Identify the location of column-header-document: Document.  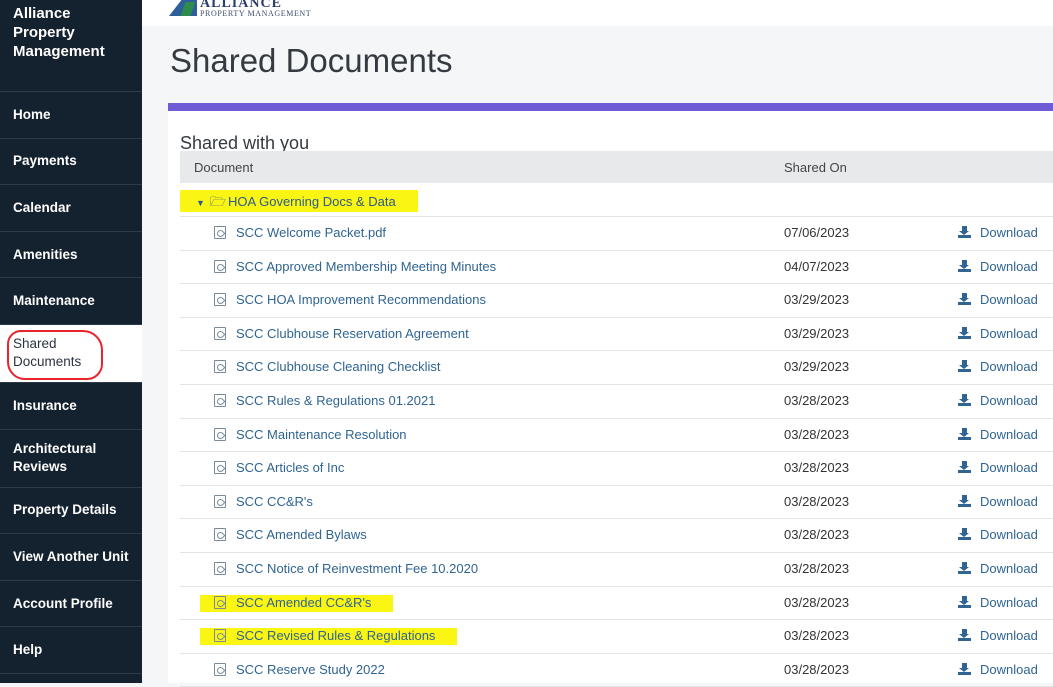
(223, 167).